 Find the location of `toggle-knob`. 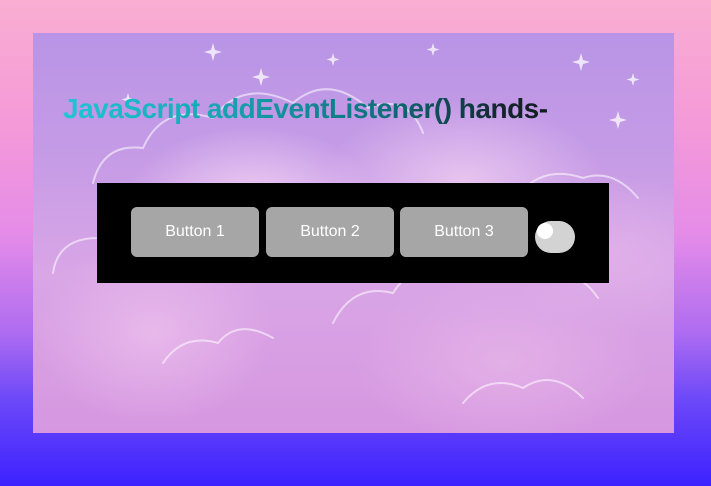

toggle-knob is located at coordinates (545, 231).